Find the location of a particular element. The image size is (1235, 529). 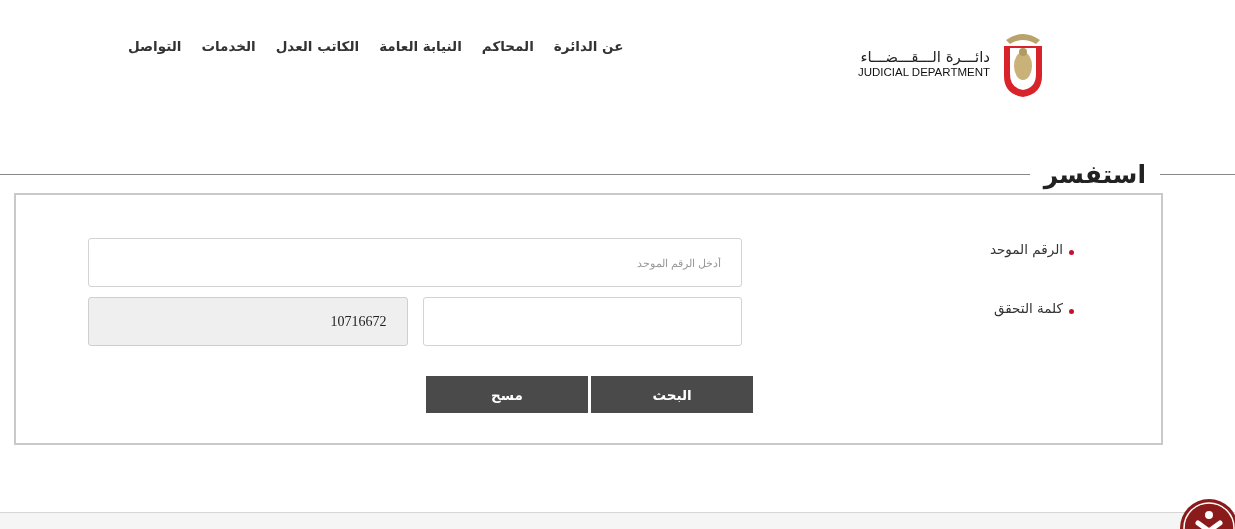

nav-link: الخدمات is located at coordinates (228, 46).